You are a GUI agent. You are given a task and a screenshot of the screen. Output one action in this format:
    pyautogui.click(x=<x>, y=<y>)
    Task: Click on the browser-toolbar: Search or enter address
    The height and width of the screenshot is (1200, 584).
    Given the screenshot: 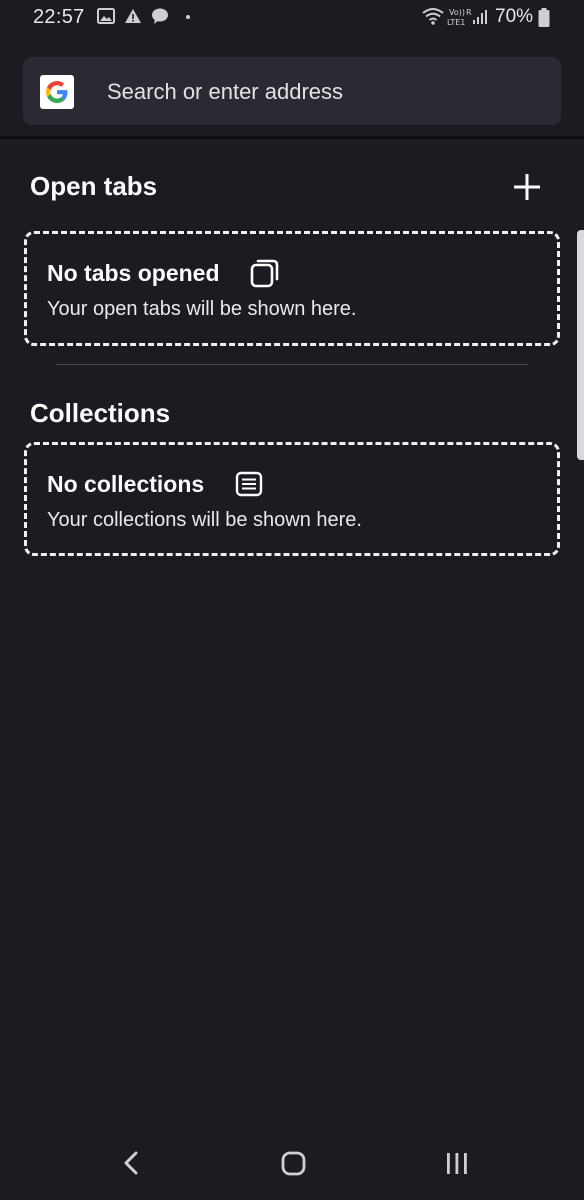 What is the action you would take?
    pyautogui.click(x=292, y=87)
    